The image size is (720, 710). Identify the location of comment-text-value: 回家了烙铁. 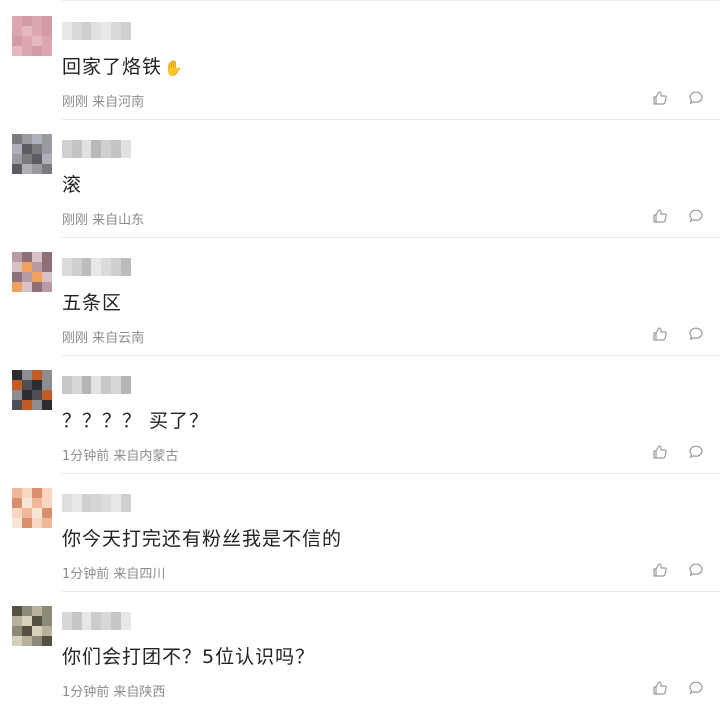
(112, 67).